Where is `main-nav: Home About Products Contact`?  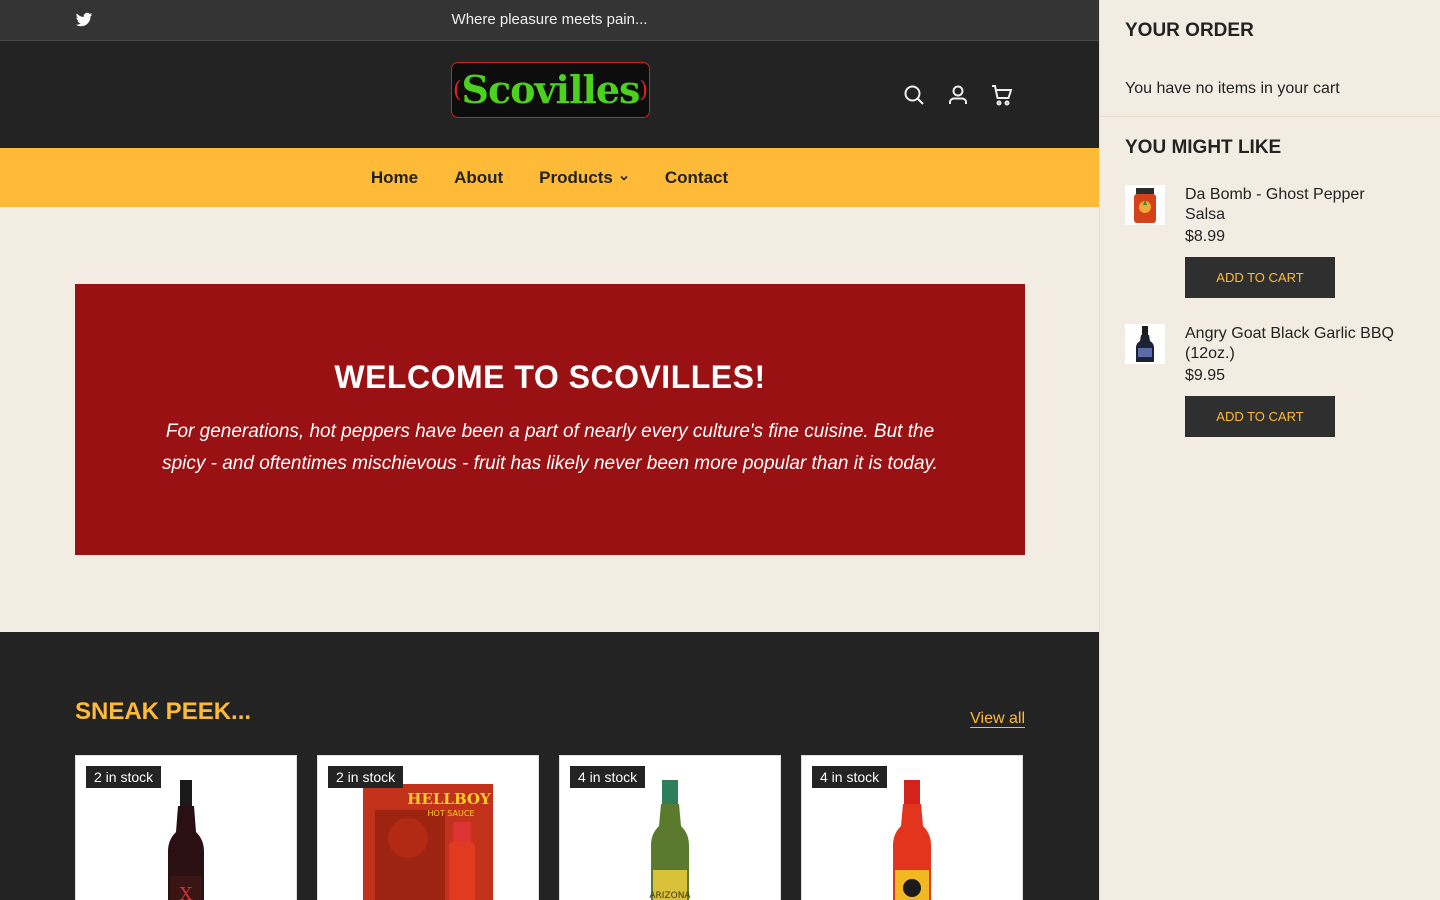 main-nav: Home About Products Contact is located at coordinates (549, 177).